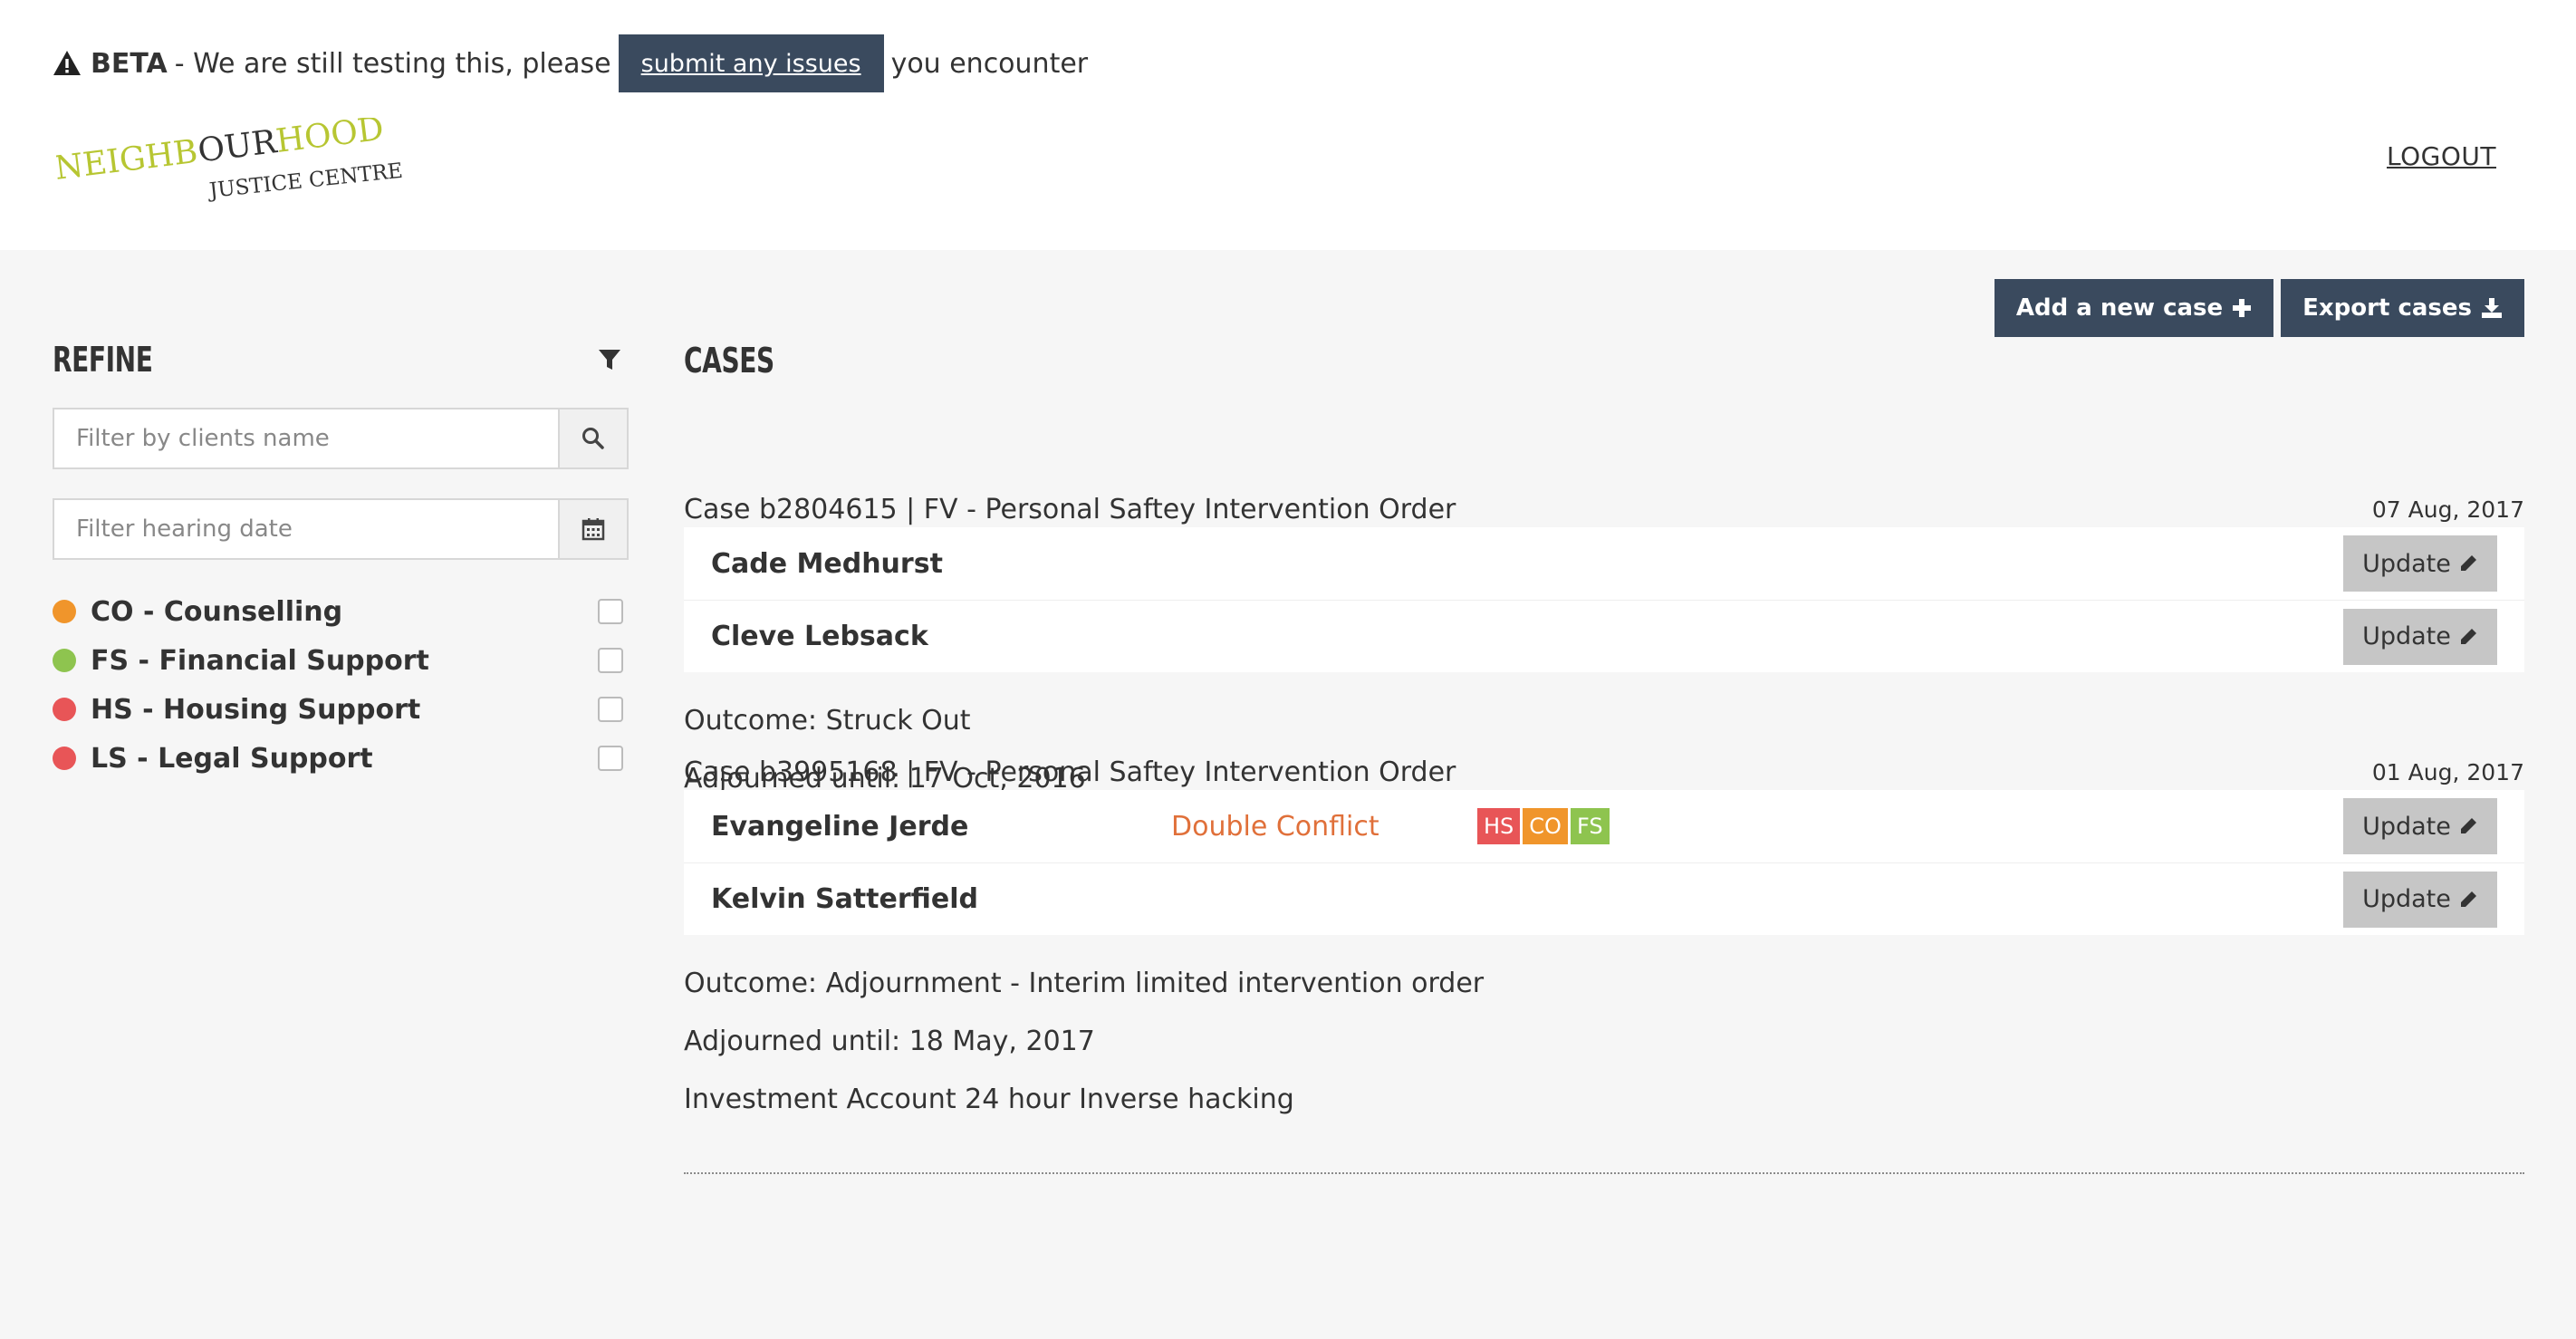 The image size is (2576, 1339). What do you see at coordinates (1275, 827) in the screenshot?
I see `conflict-label: Double Conflict` at bounding box center [1275, 827].